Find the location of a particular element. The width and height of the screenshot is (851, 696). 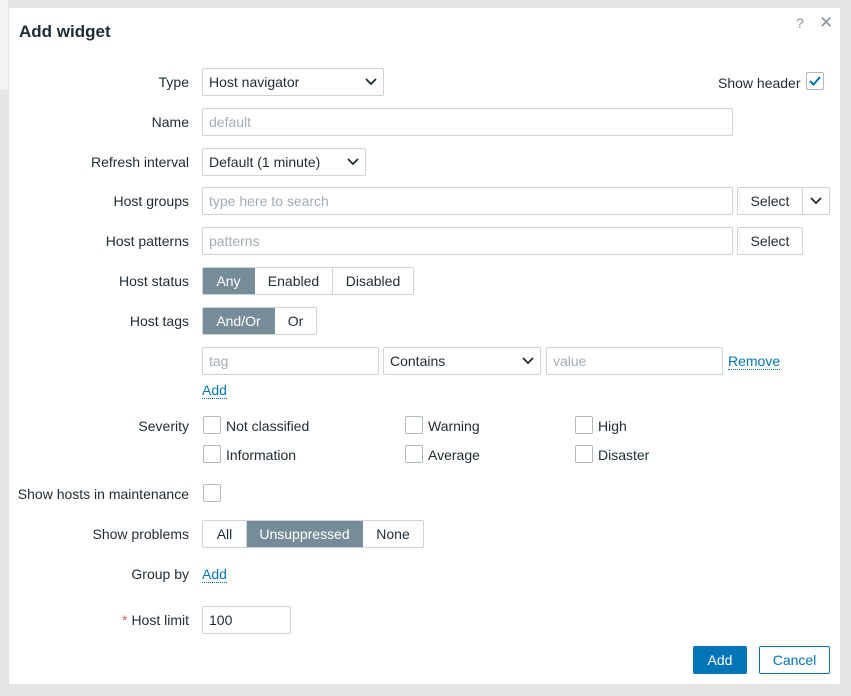

help-icon: ? is located at coordinates (800, 23).